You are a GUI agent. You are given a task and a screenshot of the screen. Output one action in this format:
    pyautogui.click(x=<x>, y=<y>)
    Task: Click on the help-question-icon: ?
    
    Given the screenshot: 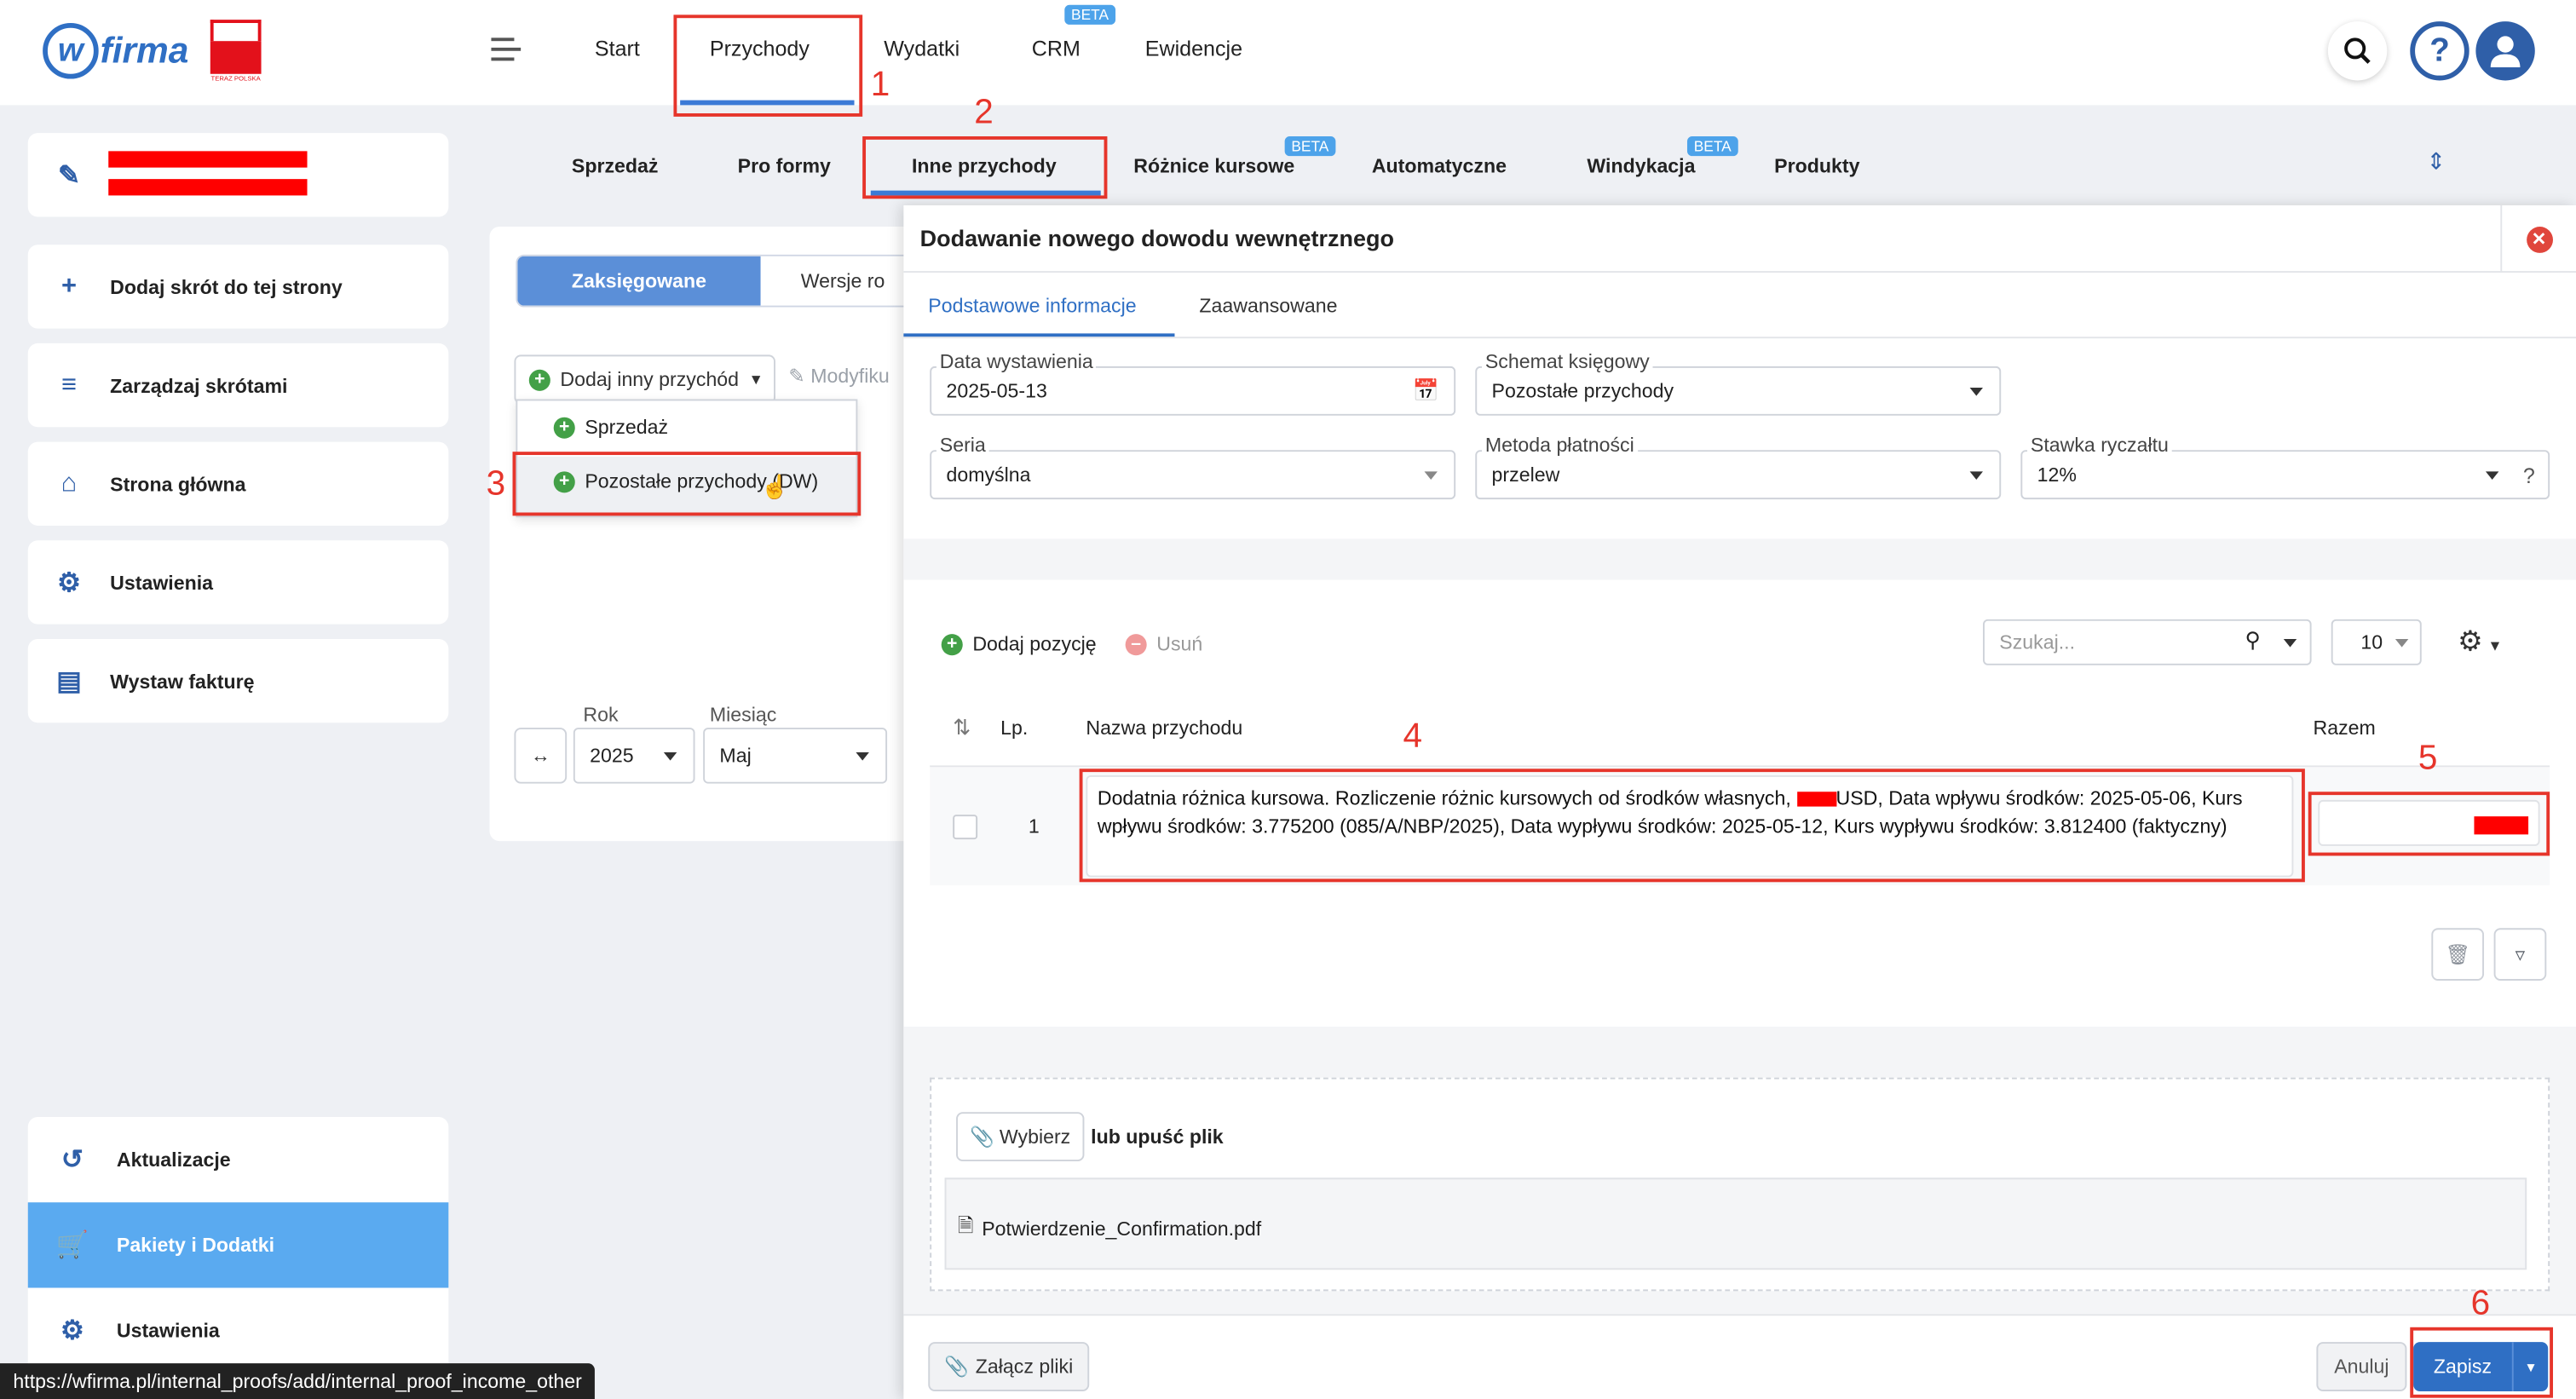 What is the action you would take?
    pyautogui.click(x=2529, y=475)
    